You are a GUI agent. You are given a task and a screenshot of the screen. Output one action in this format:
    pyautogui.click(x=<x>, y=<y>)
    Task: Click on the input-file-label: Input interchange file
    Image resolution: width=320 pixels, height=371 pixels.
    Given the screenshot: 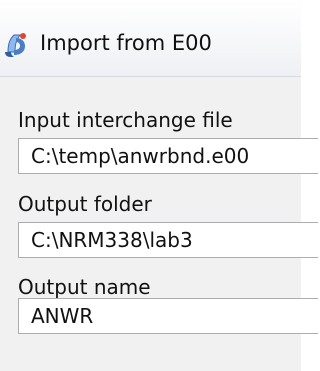 What is the action you would take?
    pyautogui.click(x=125, y=120)
    